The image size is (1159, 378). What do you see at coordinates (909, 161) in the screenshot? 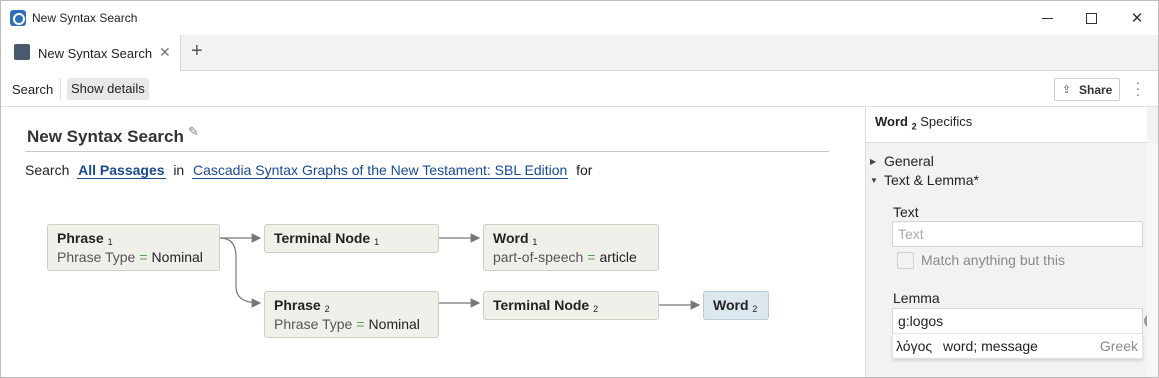
I see `section-label: General` at bounding box center [909, 161].